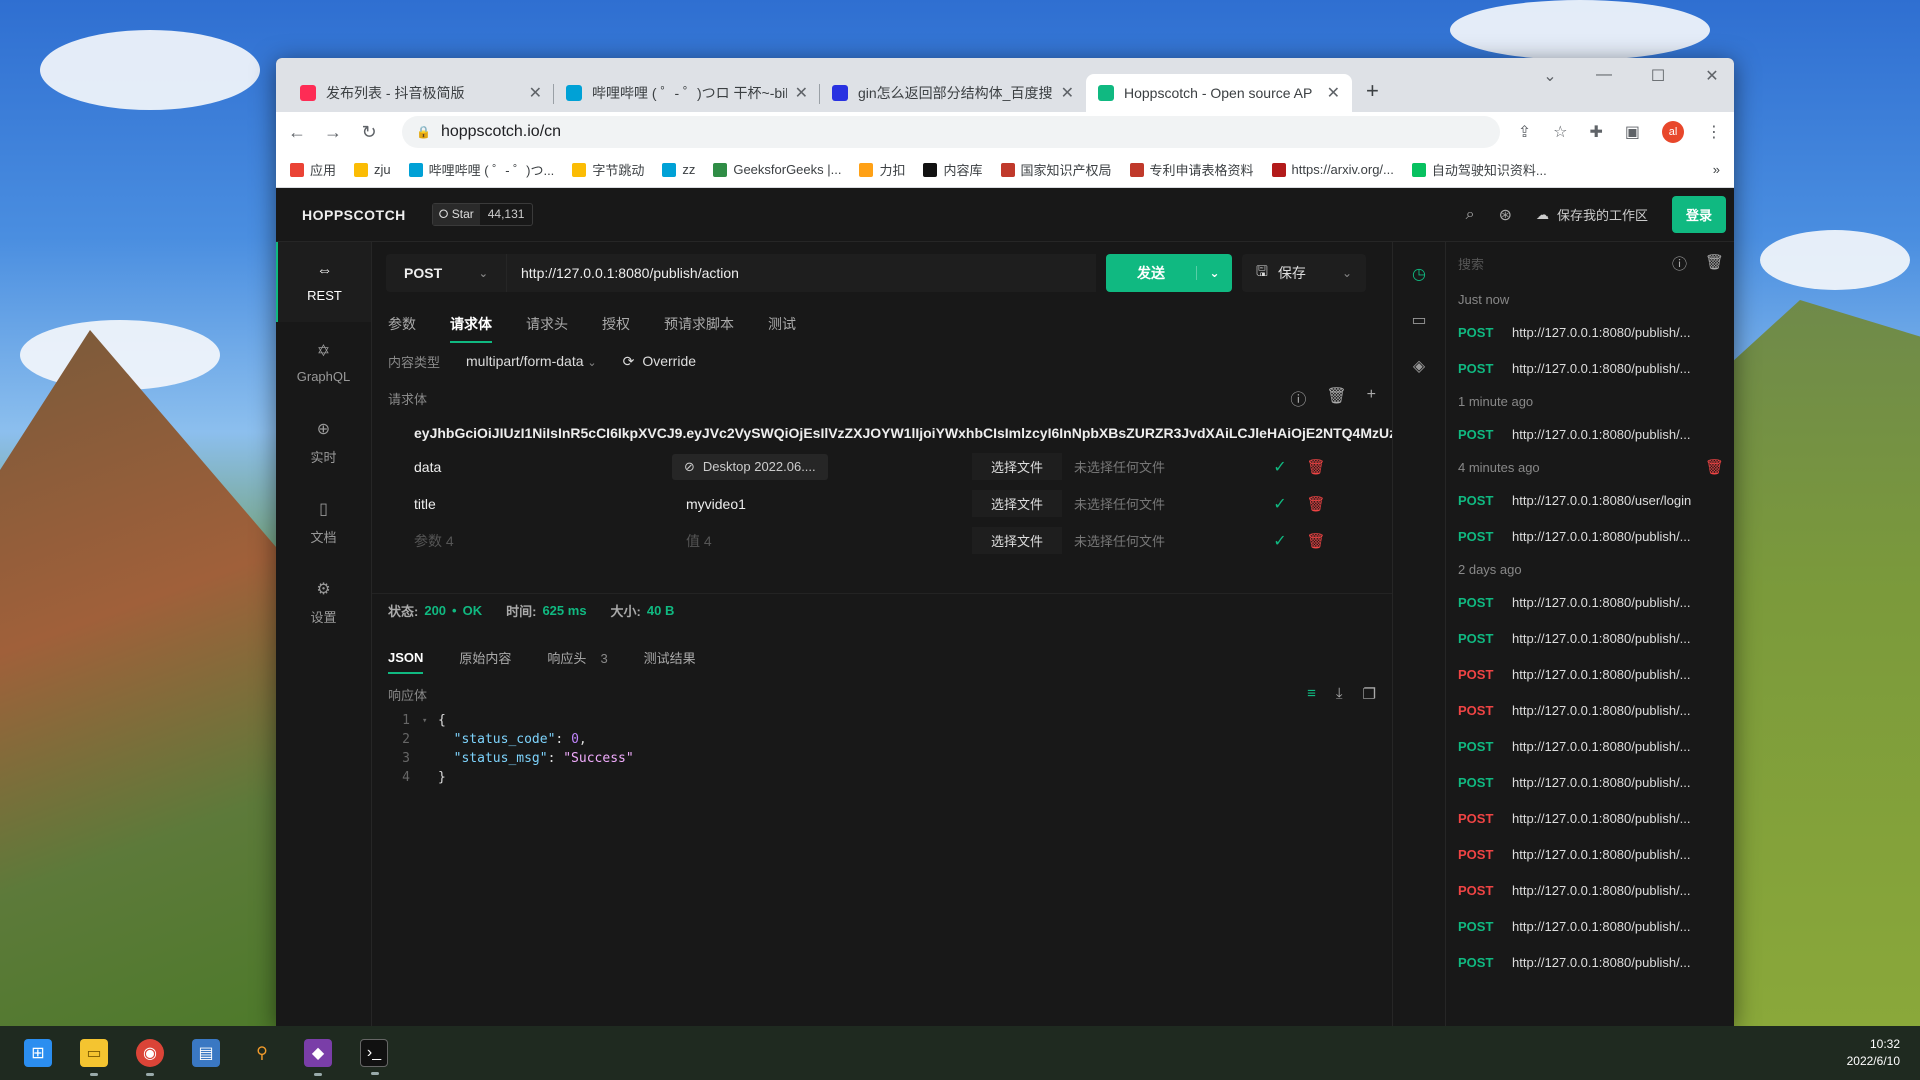 This screenshot has width=1920, height=1080. What do you see at coordinates (446, 273) in the screenshot?
I see `method-select: POST ⌄` at bounding box center [446, 273].